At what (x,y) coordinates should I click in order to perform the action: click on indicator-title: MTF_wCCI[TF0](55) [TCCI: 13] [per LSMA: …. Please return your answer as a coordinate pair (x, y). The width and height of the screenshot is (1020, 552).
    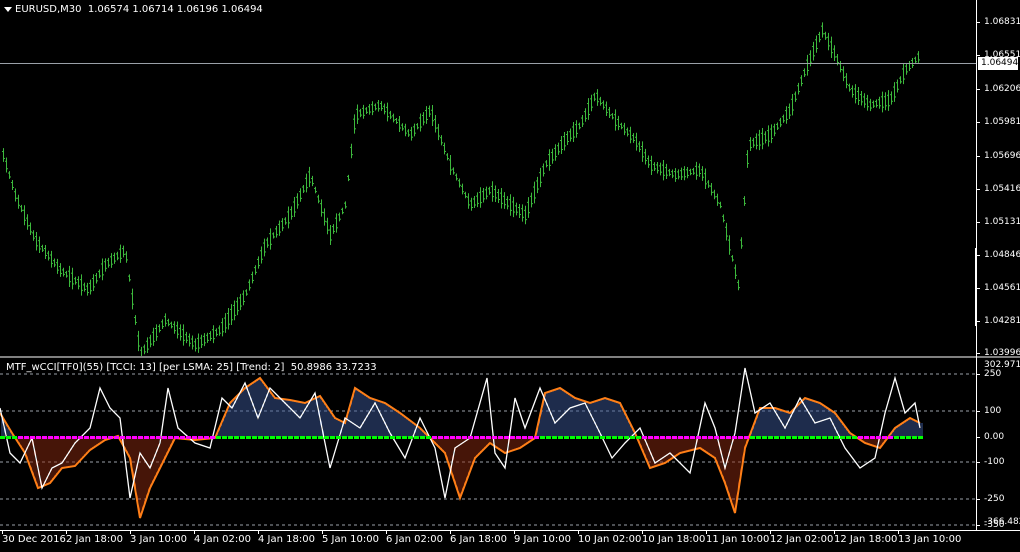
    Looking at the image, I should click on (145, 367).